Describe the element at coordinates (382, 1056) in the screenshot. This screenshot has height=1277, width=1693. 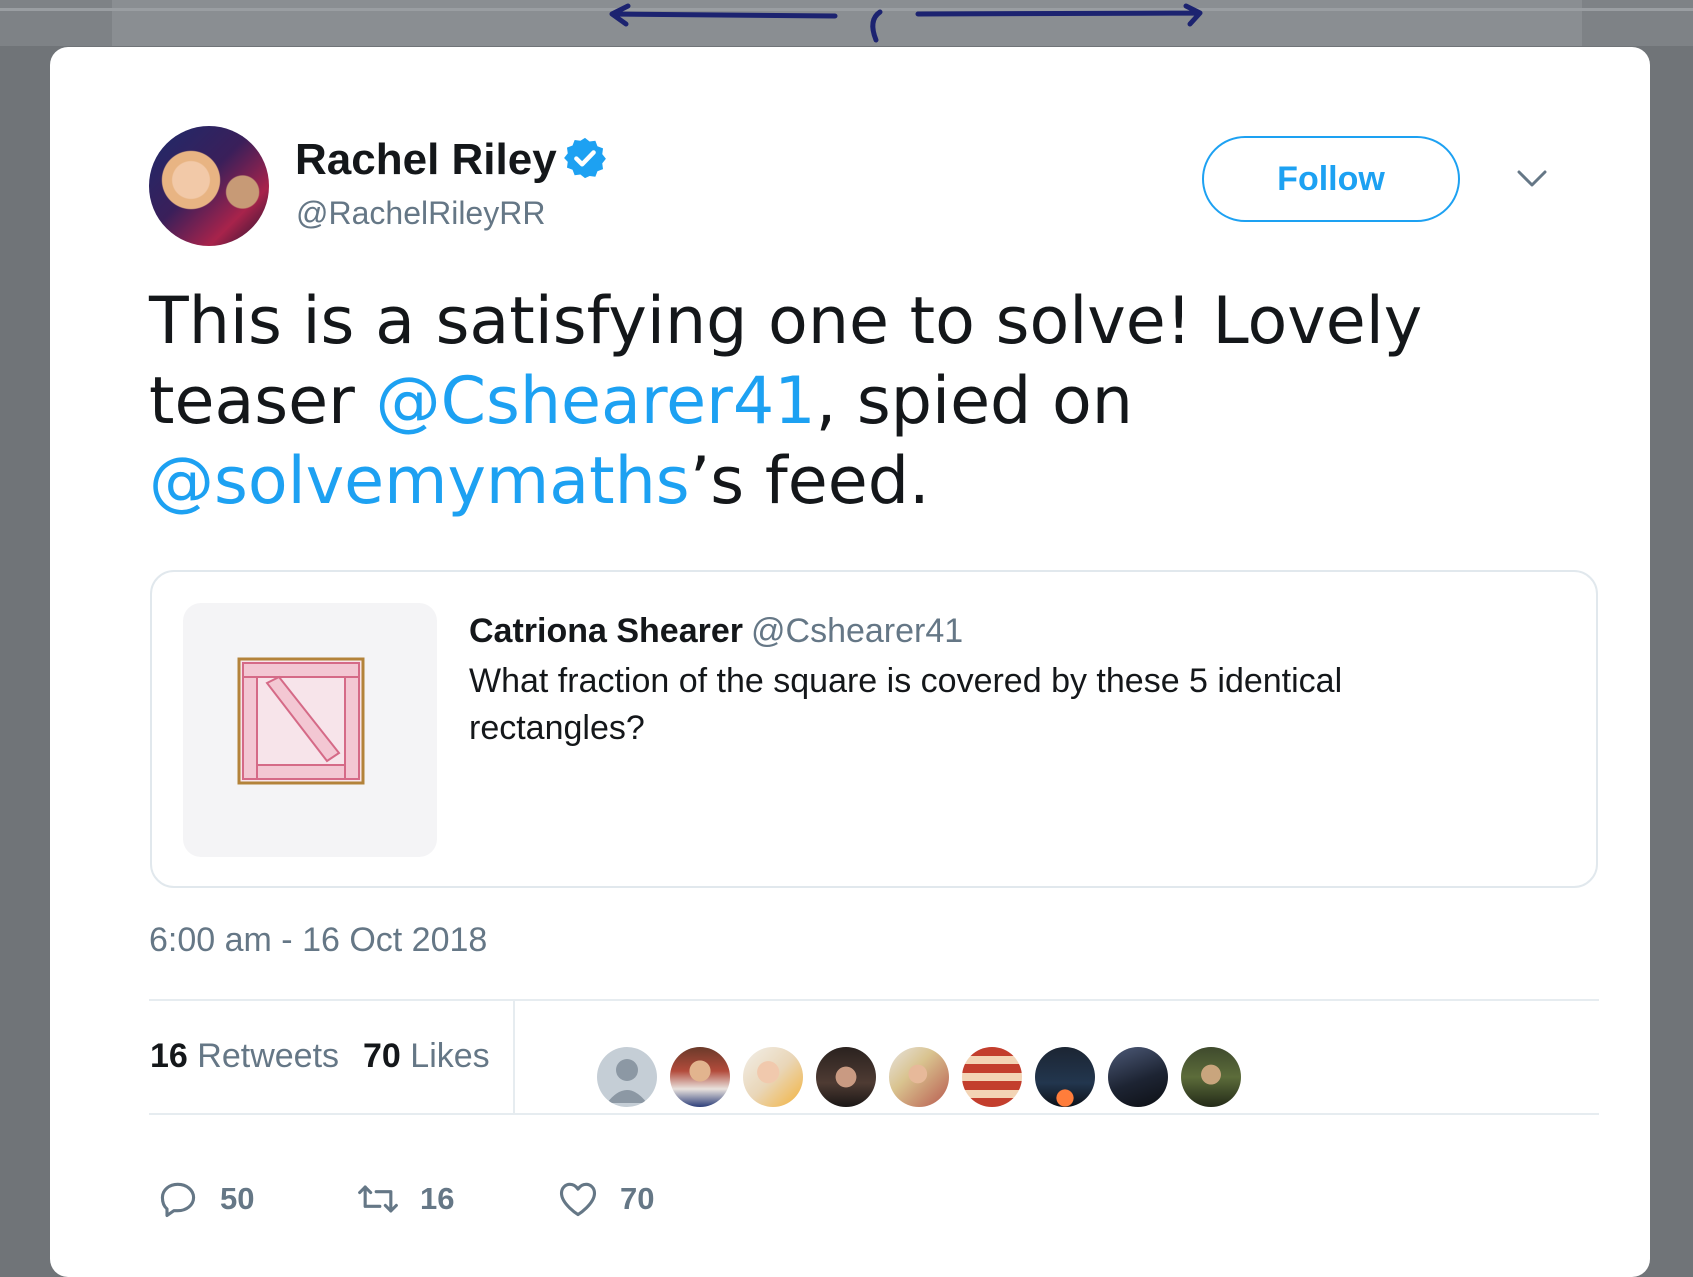
I see `likes-count: 70` at that location.